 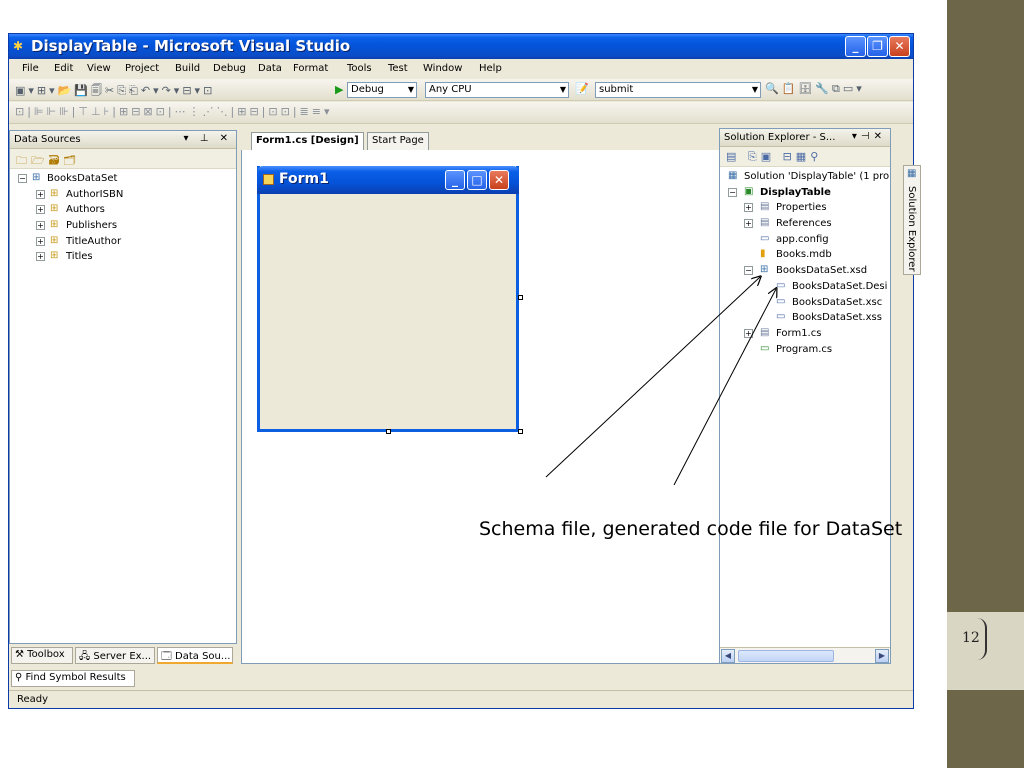 What do you see at coordinates (307, 141) in the screenshot?
I see `tab-form1-design: Form1.cs [Design]` at bounding box center [307, 141].